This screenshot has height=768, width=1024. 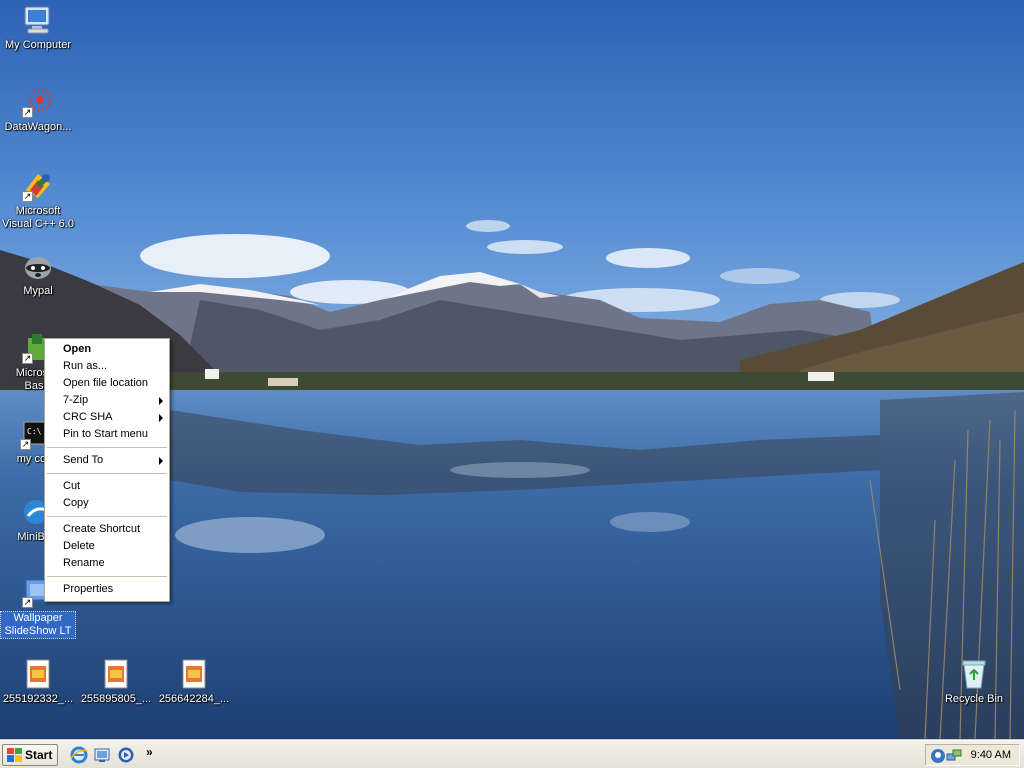 I want to click on visual-cpp-icon: ↗, so click(x=38, y=186).